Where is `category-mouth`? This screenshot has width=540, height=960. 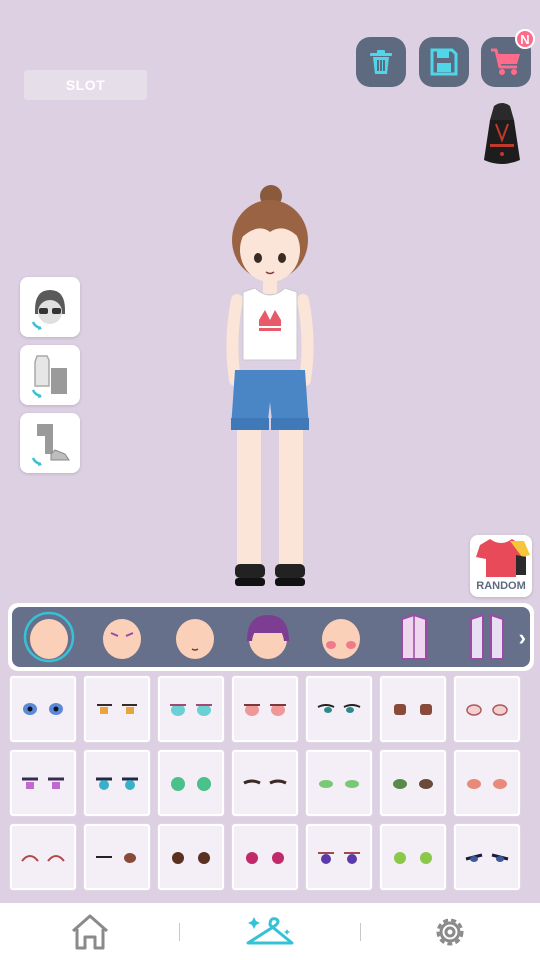
category-mouth is located at coordinates (194, 637).